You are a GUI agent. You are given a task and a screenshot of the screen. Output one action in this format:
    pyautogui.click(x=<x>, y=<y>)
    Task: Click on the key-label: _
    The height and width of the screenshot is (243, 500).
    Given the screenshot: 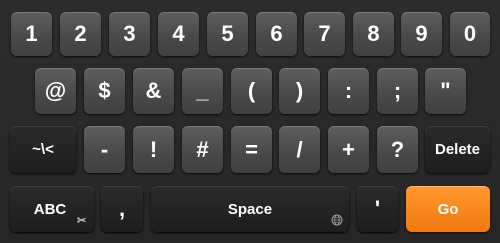 What is the action you would take?
    pyautogui.click(x=202, y=90)
    